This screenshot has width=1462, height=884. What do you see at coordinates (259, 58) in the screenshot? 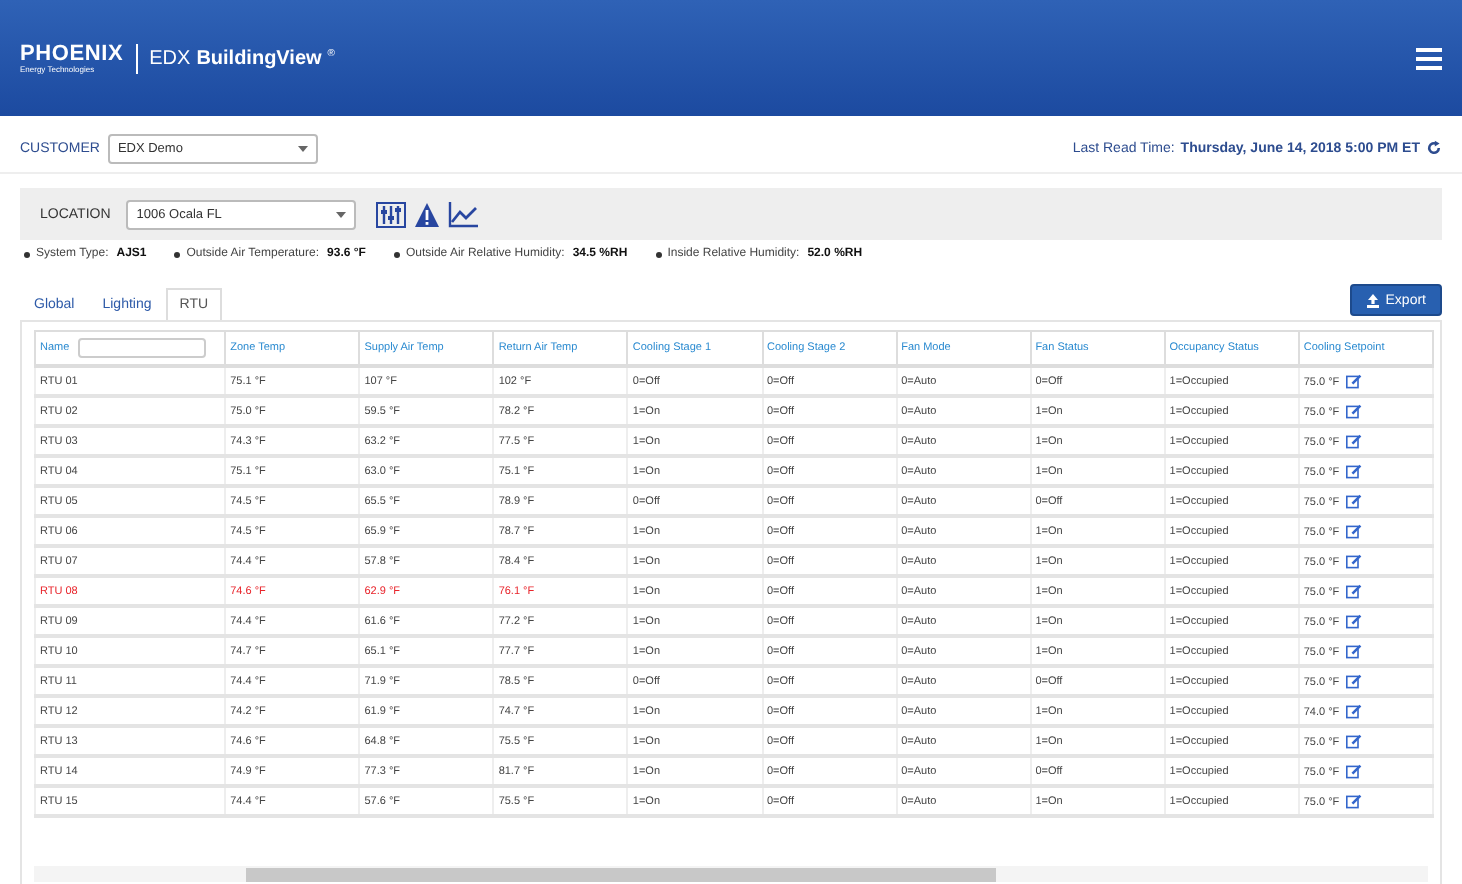
I see `product-name: BuildingView` at bounding box center [259, 58].